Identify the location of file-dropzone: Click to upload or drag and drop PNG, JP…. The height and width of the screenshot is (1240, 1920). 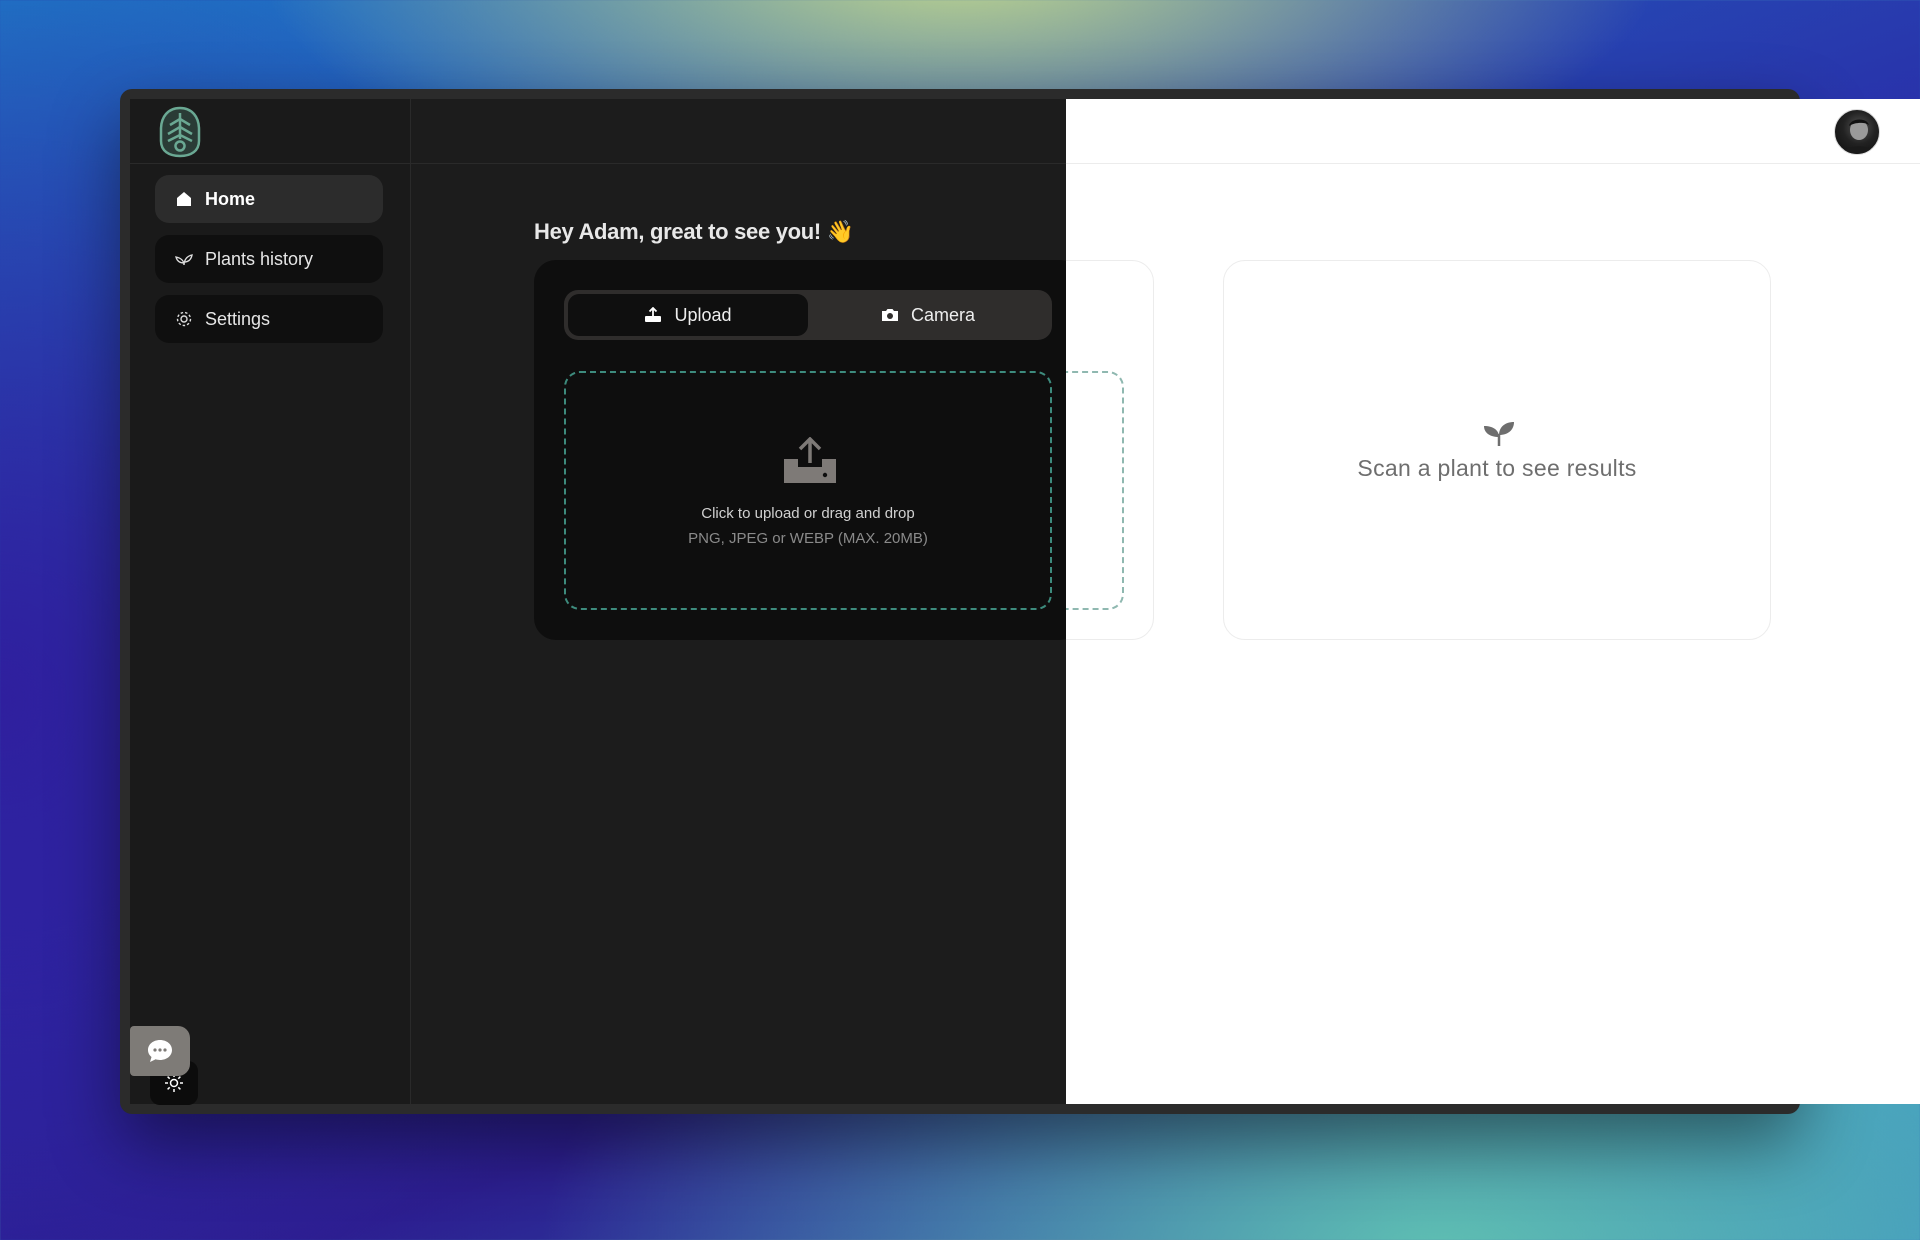
(808, 490).